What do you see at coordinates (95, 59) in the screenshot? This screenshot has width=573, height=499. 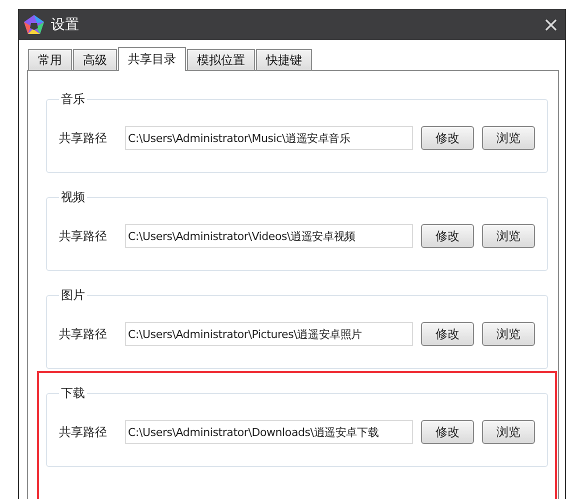 I see `tab: 高级` at bounding box center [95, 59].